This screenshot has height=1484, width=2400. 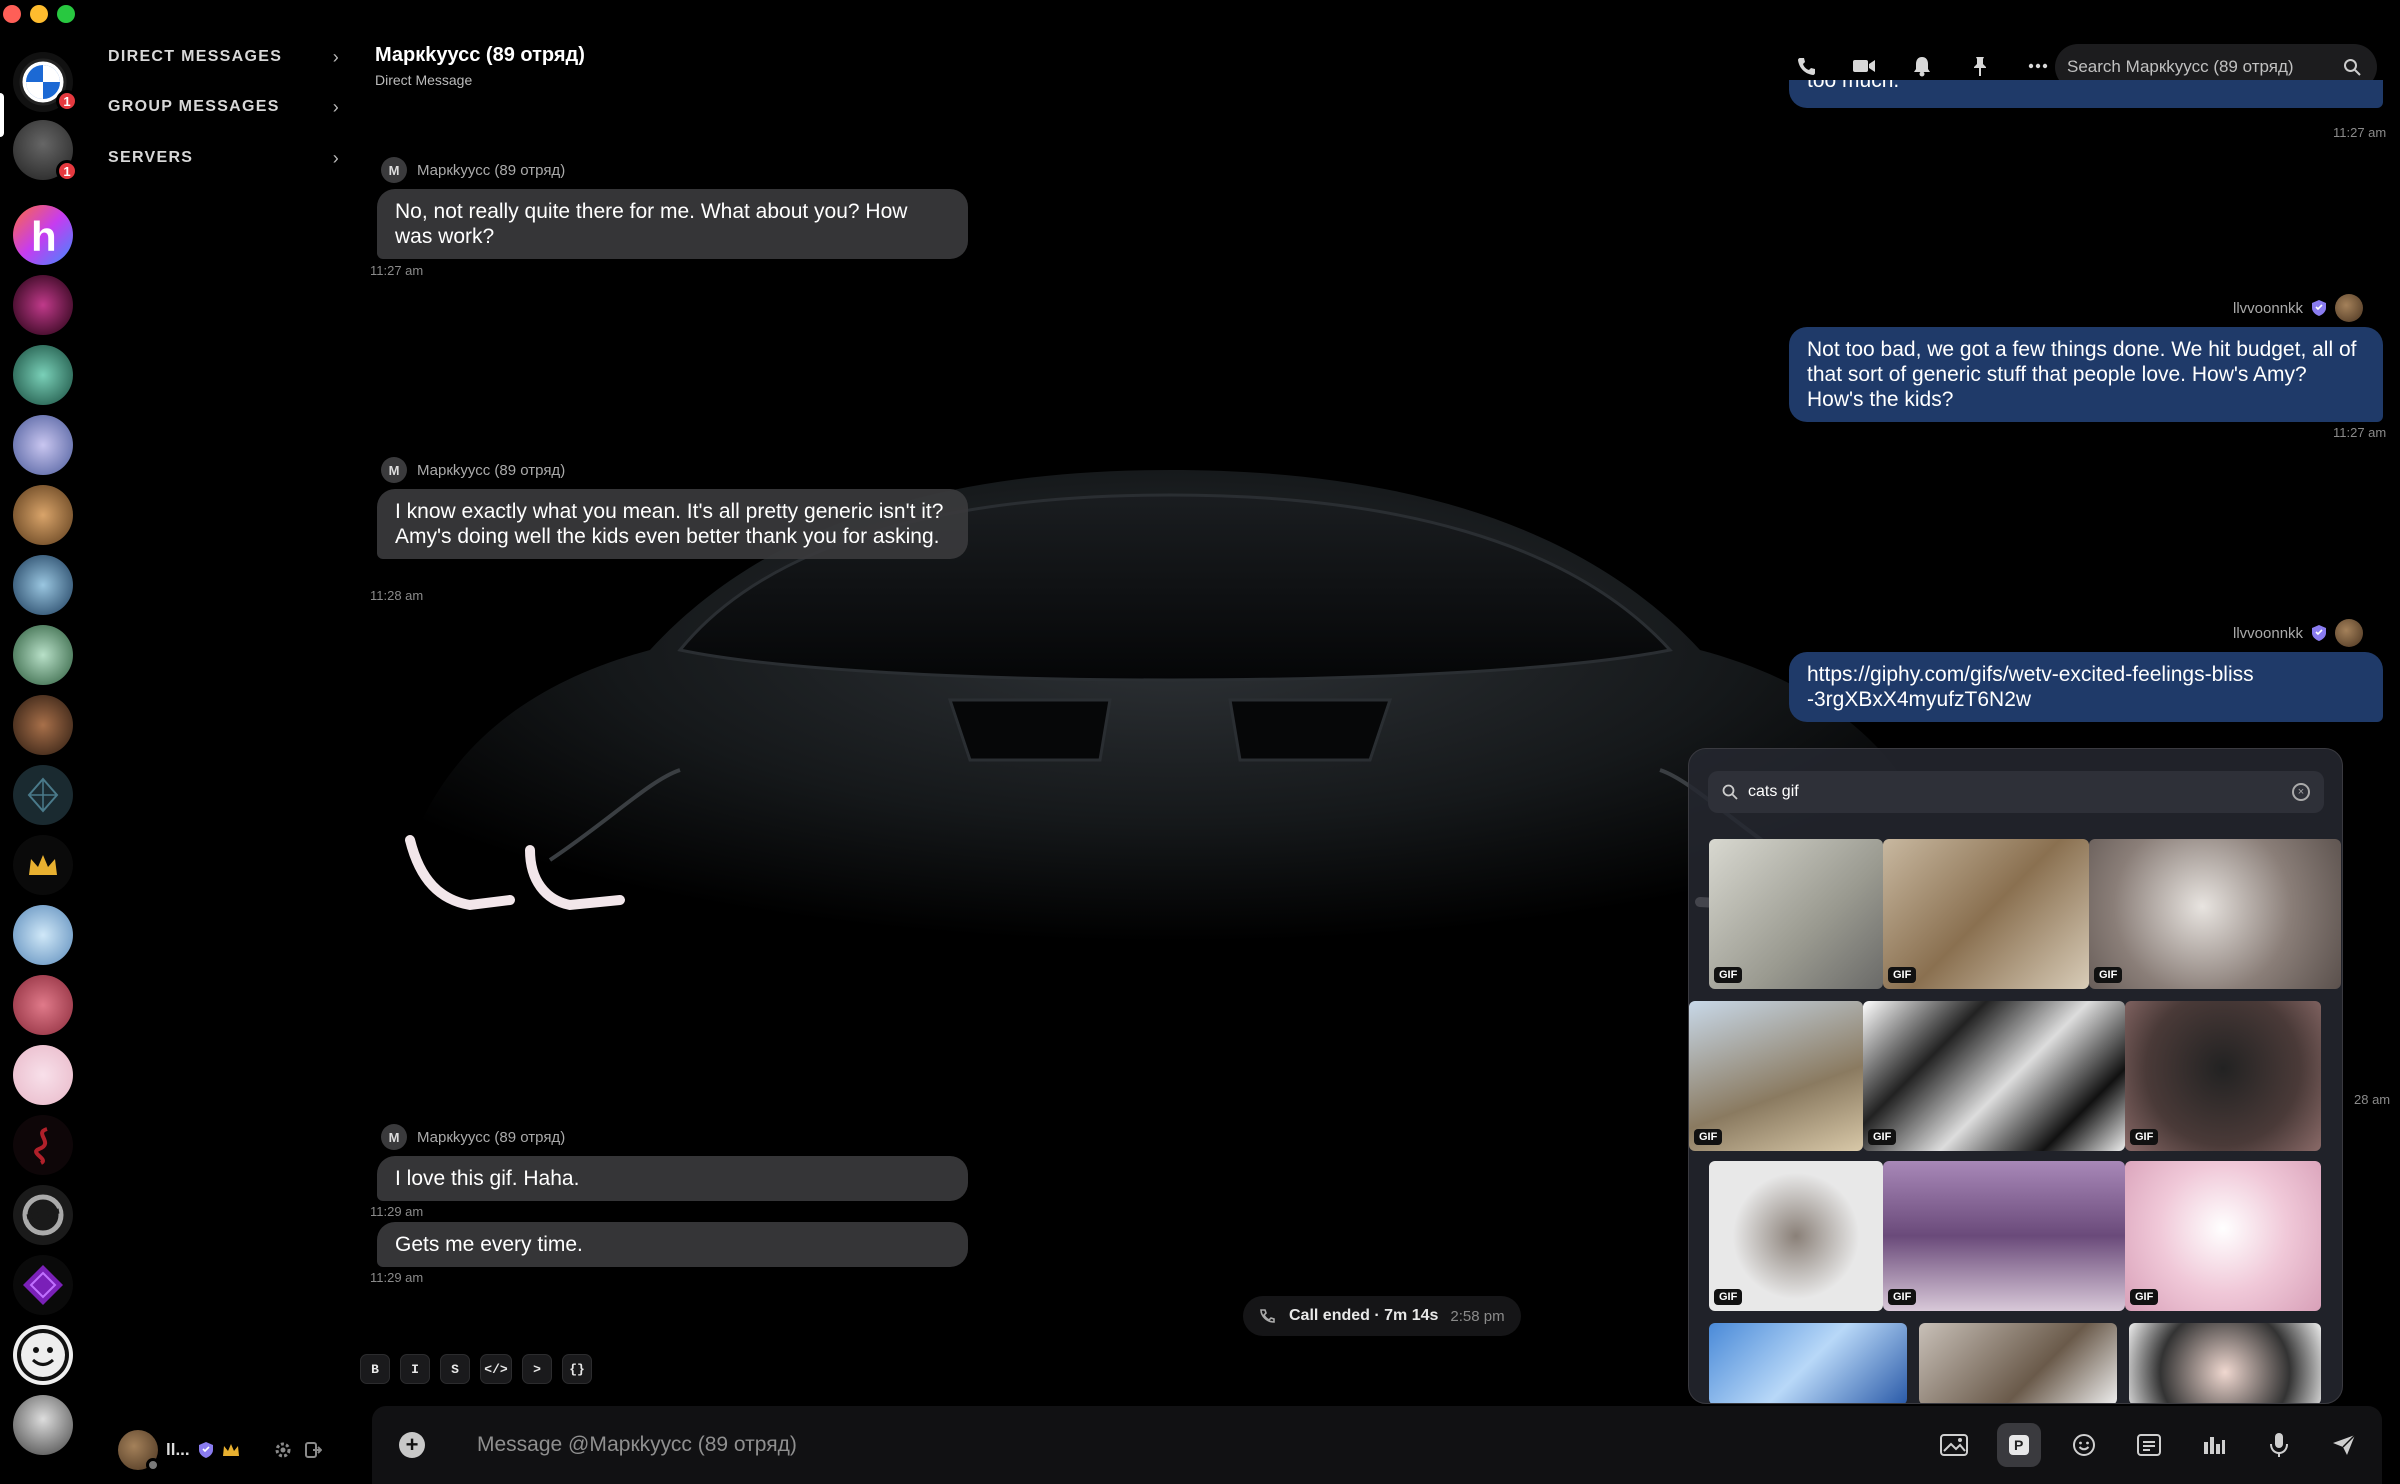 What do you see at coordinates (2019, 1445) in the screenshot?
I see `gif-picker-button: P` at bounding box center [2019, 1445].